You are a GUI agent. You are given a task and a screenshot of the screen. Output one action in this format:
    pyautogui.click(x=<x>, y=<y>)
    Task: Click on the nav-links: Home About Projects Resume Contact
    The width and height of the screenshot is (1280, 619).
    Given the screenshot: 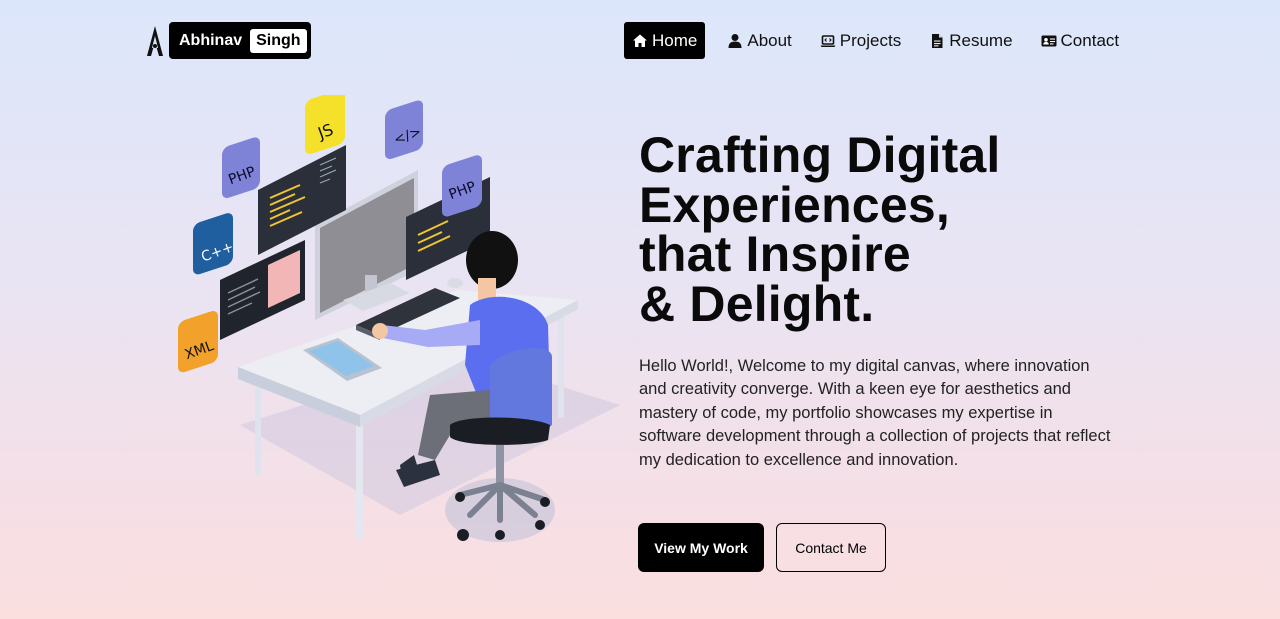 What is the action you would take?
    pyautogui.click(x=881, y=40)
    